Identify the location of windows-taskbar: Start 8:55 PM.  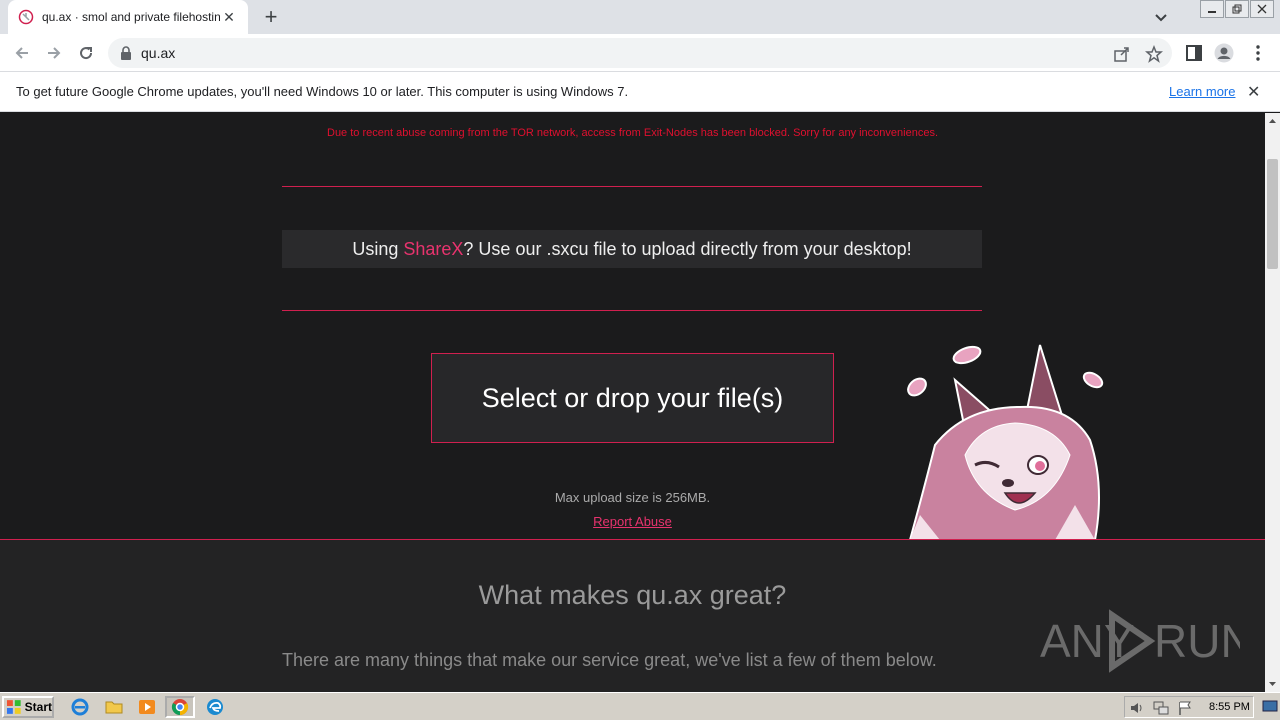
(640, 706).